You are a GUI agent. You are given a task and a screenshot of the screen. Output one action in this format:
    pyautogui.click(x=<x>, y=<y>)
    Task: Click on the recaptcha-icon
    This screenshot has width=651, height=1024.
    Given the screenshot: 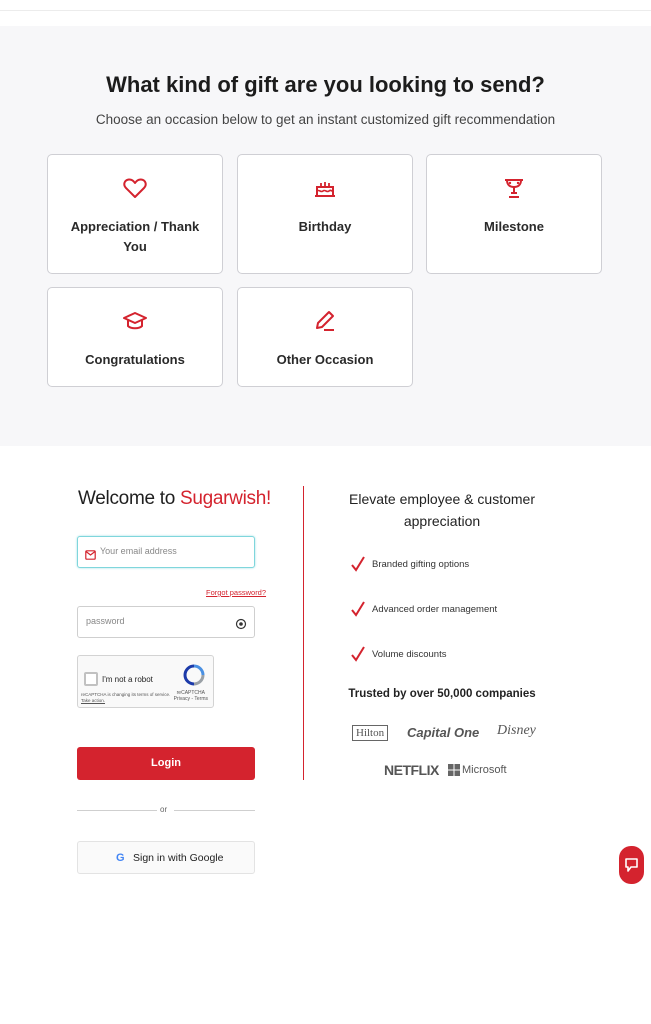 What is the action you would take?
    pyautogui.click(x=194, y=677)
    